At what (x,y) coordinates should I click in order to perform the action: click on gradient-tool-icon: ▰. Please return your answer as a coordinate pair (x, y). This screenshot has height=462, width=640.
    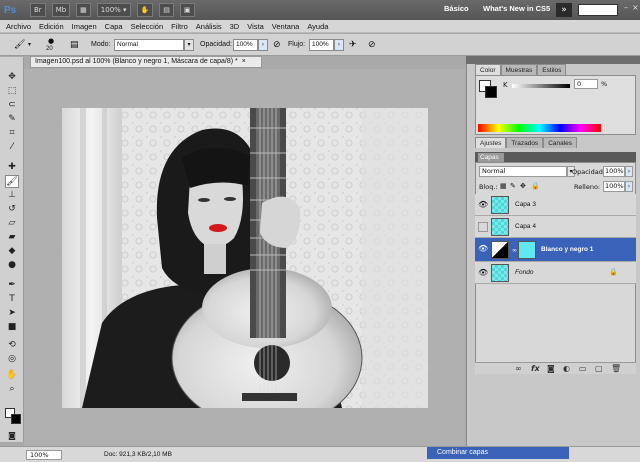
    Looking at the image, I should click on (12, 237).